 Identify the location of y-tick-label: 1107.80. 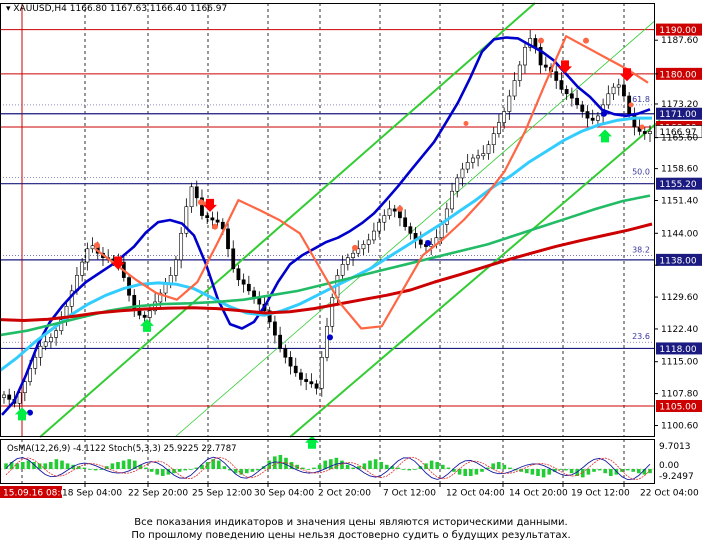
(679, 395).